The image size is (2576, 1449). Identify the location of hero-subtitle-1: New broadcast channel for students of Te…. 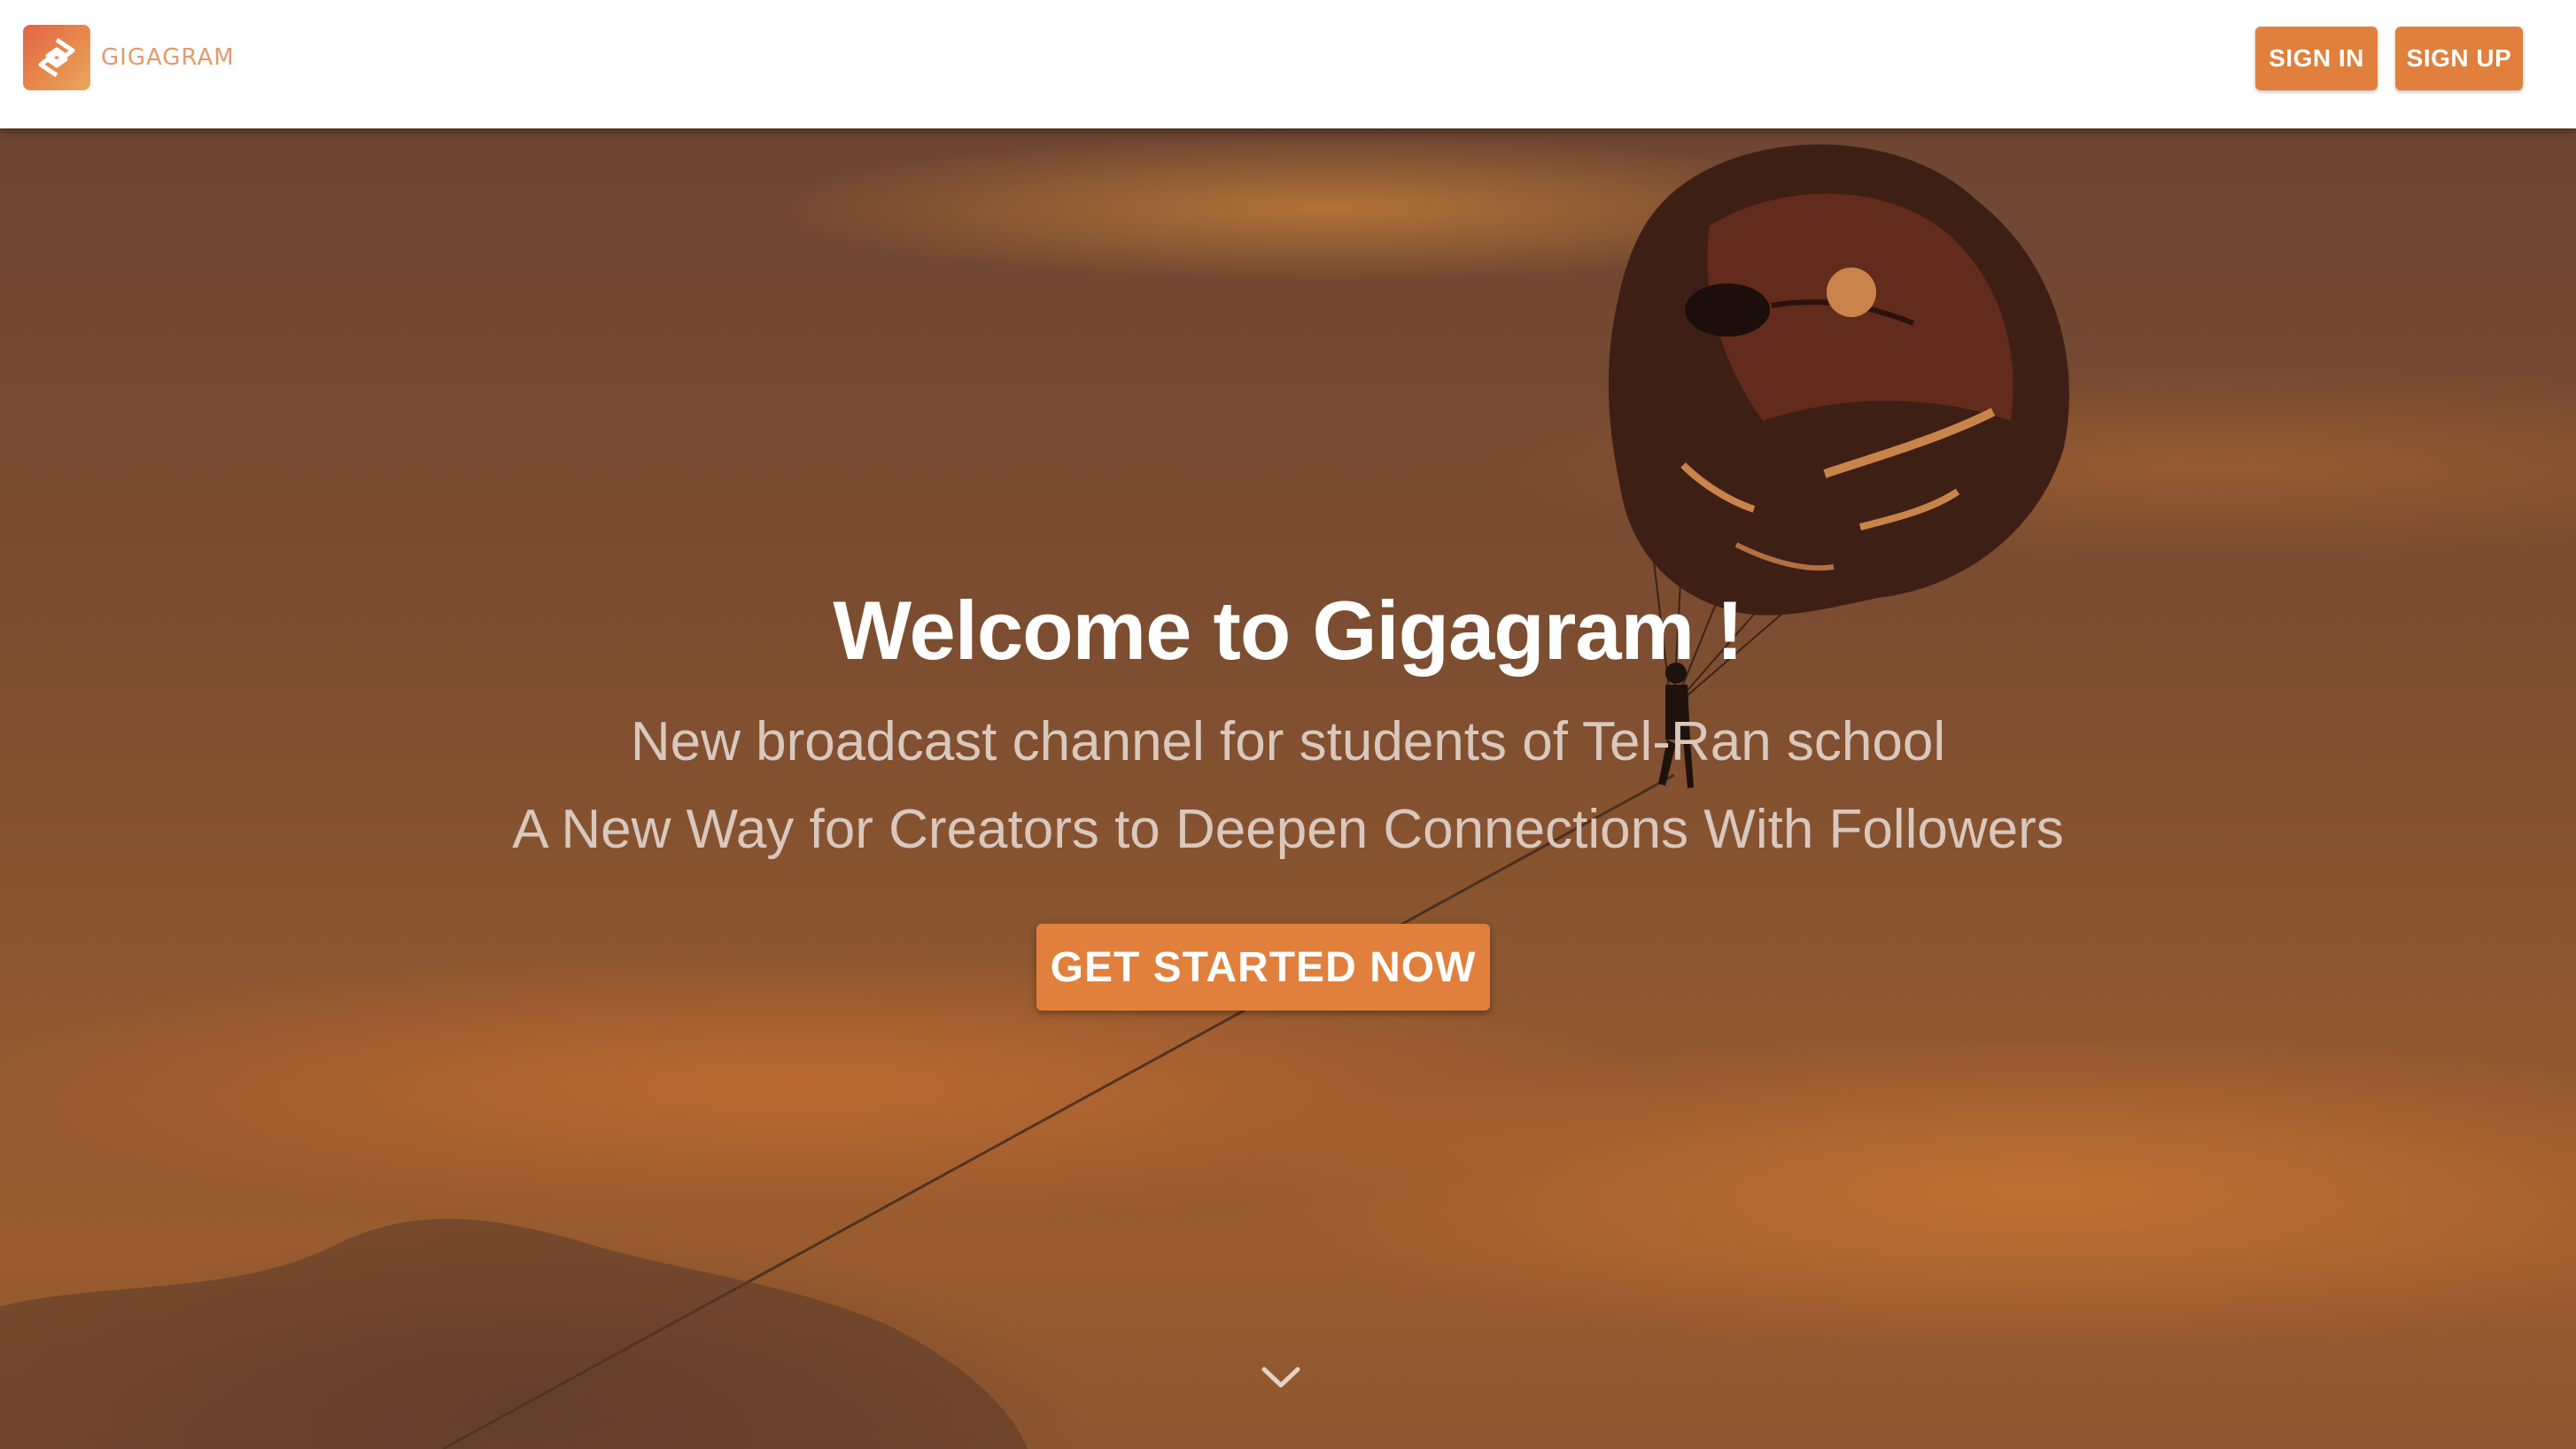
(1288, 742).